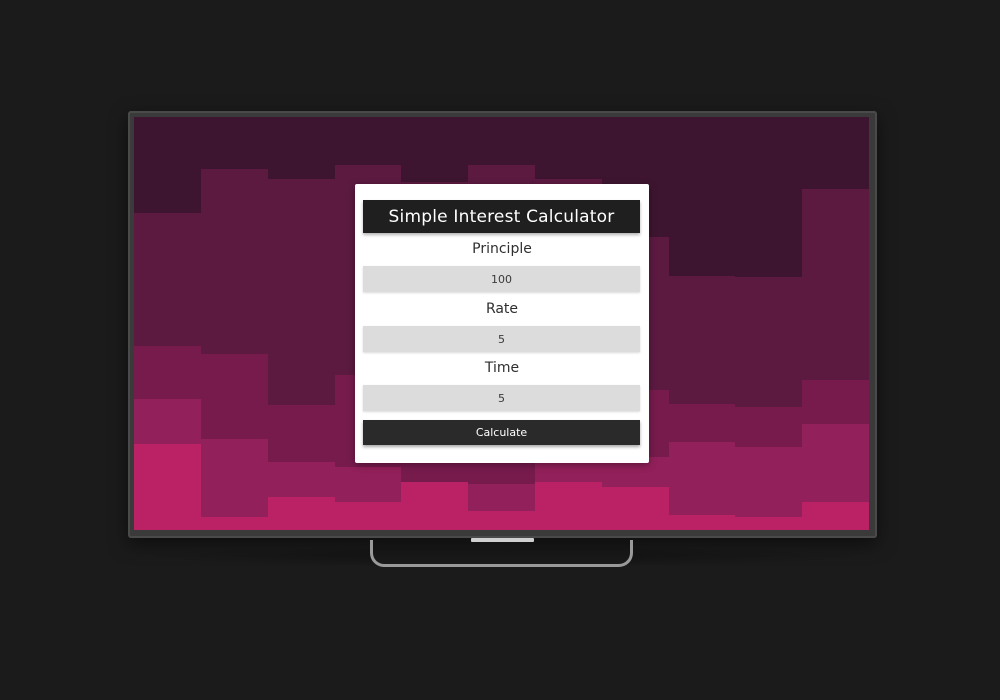 Image resolution: width=1000 pixels, height=700 pixels. I want to click on principle-input, so click(501, 279).